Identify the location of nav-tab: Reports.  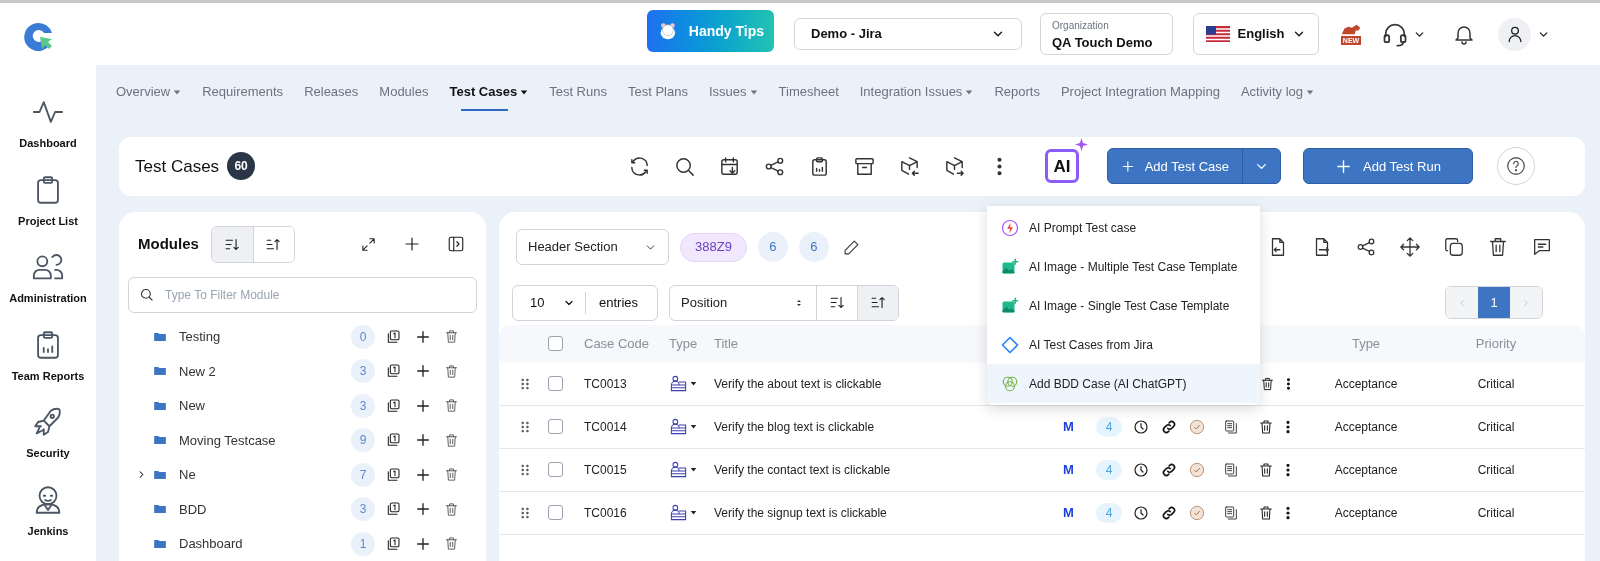
(1017, 92).